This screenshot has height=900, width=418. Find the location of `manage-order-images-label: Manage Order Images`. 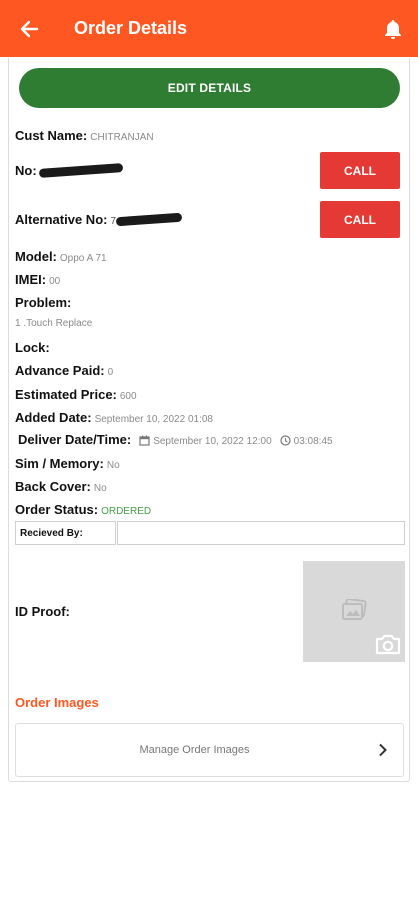

manage-order-images-label: Manage Order Images is located at coordinates (194, 750).